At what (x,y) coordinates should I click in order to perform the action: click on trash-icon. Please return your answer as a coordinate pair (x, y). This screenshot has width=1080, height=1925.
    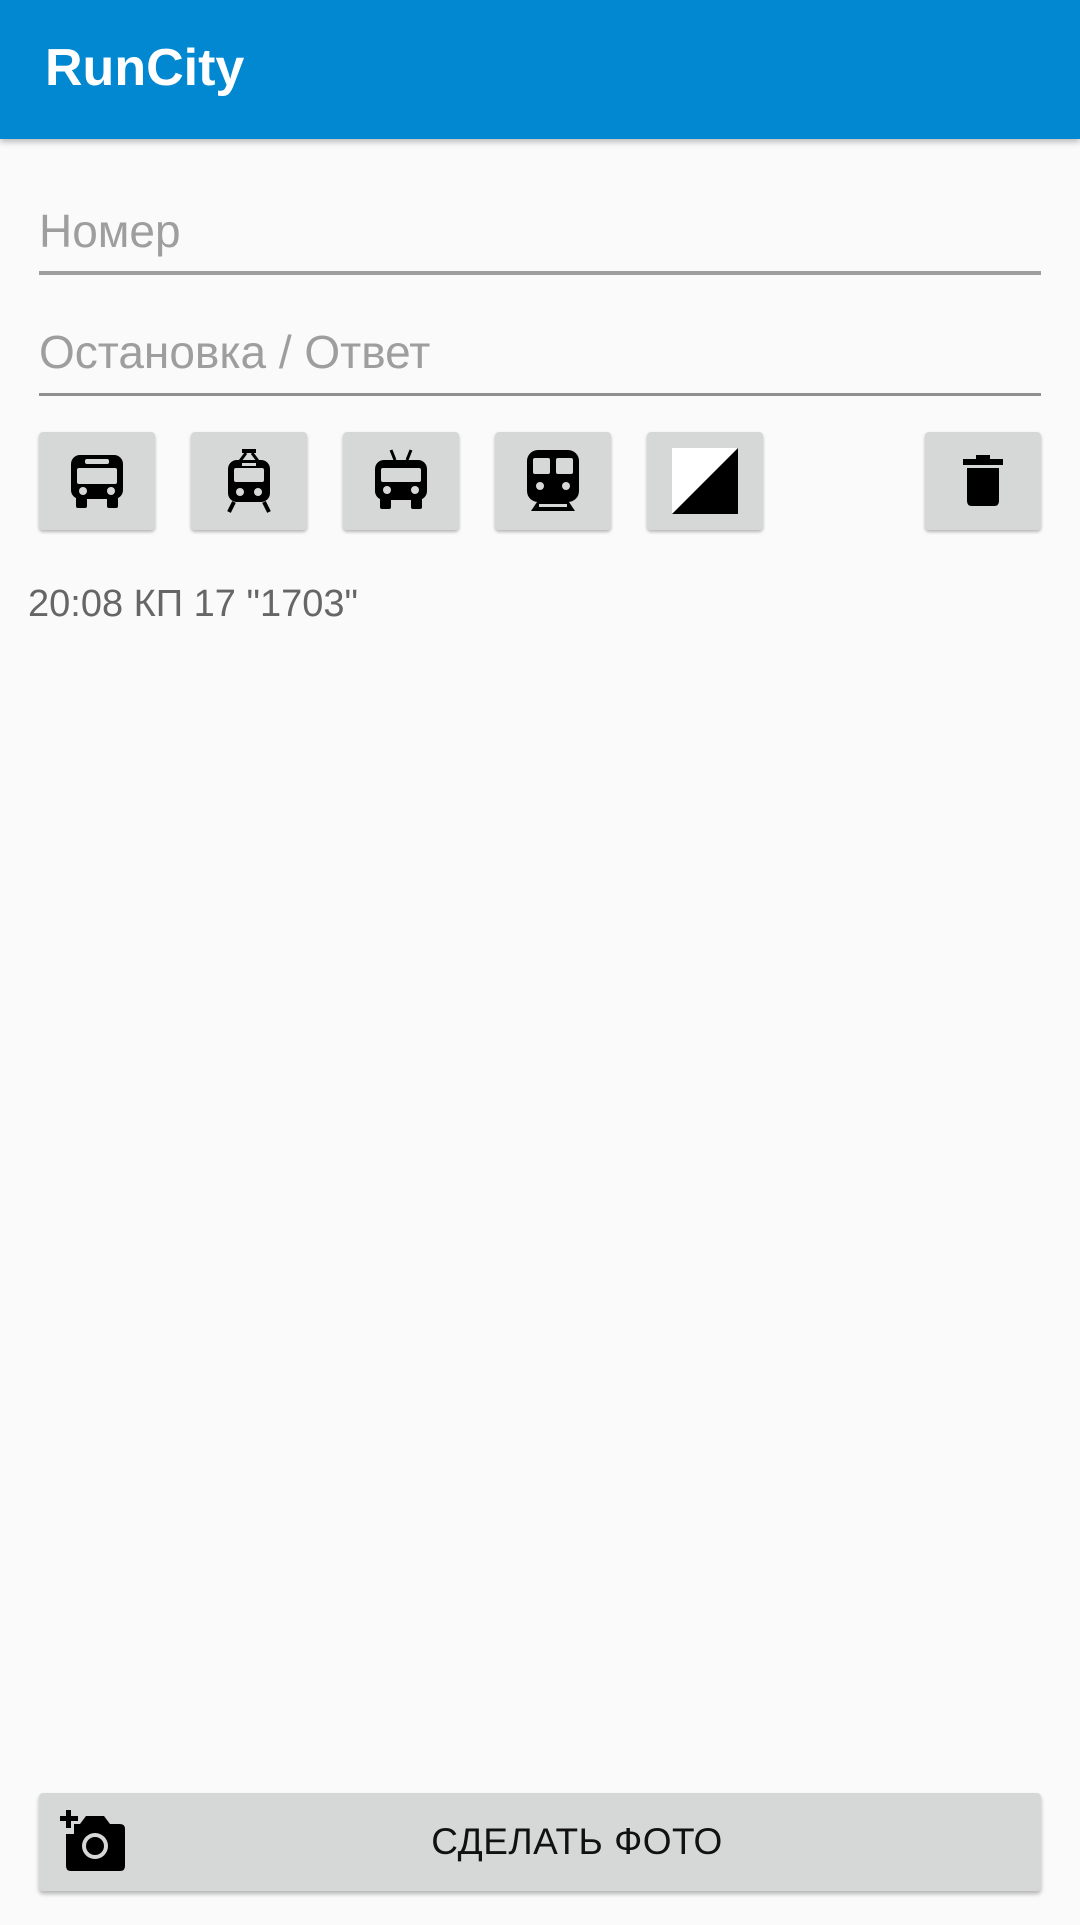
    Looking at the image, I should click on (983, 480).